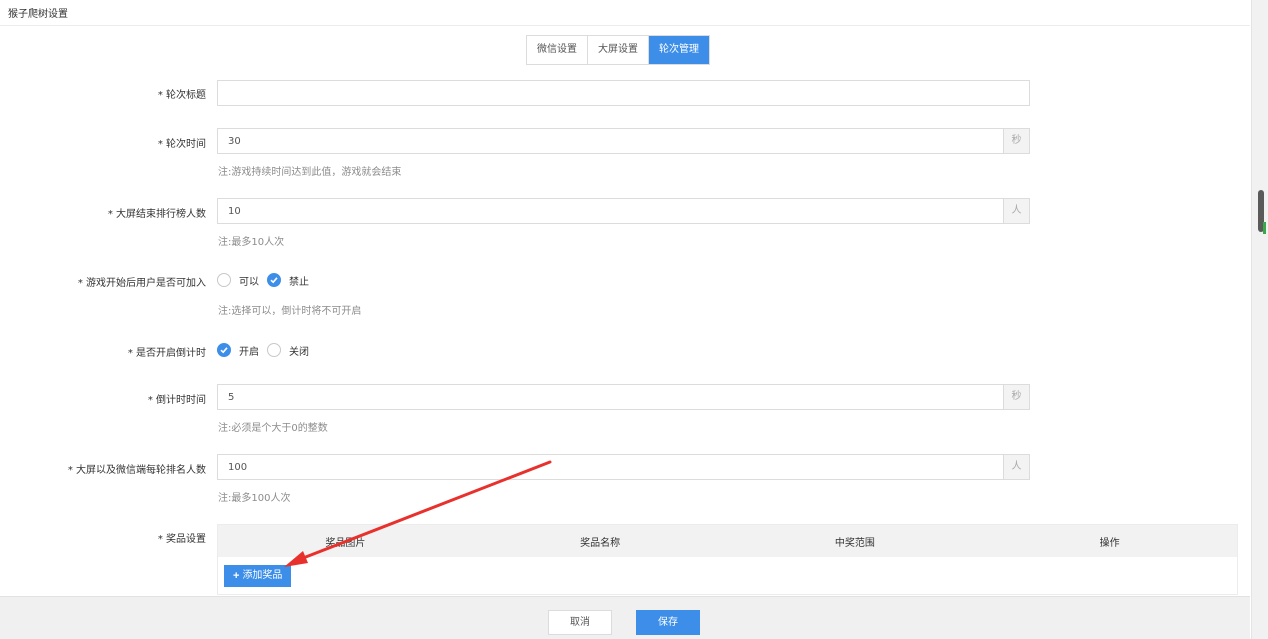 The height and width of the screenshot is (639, 1268). Describe the element at coordinates (854, 543) in the screenshot. I see `col-win-range: 中奖范围` at that location.